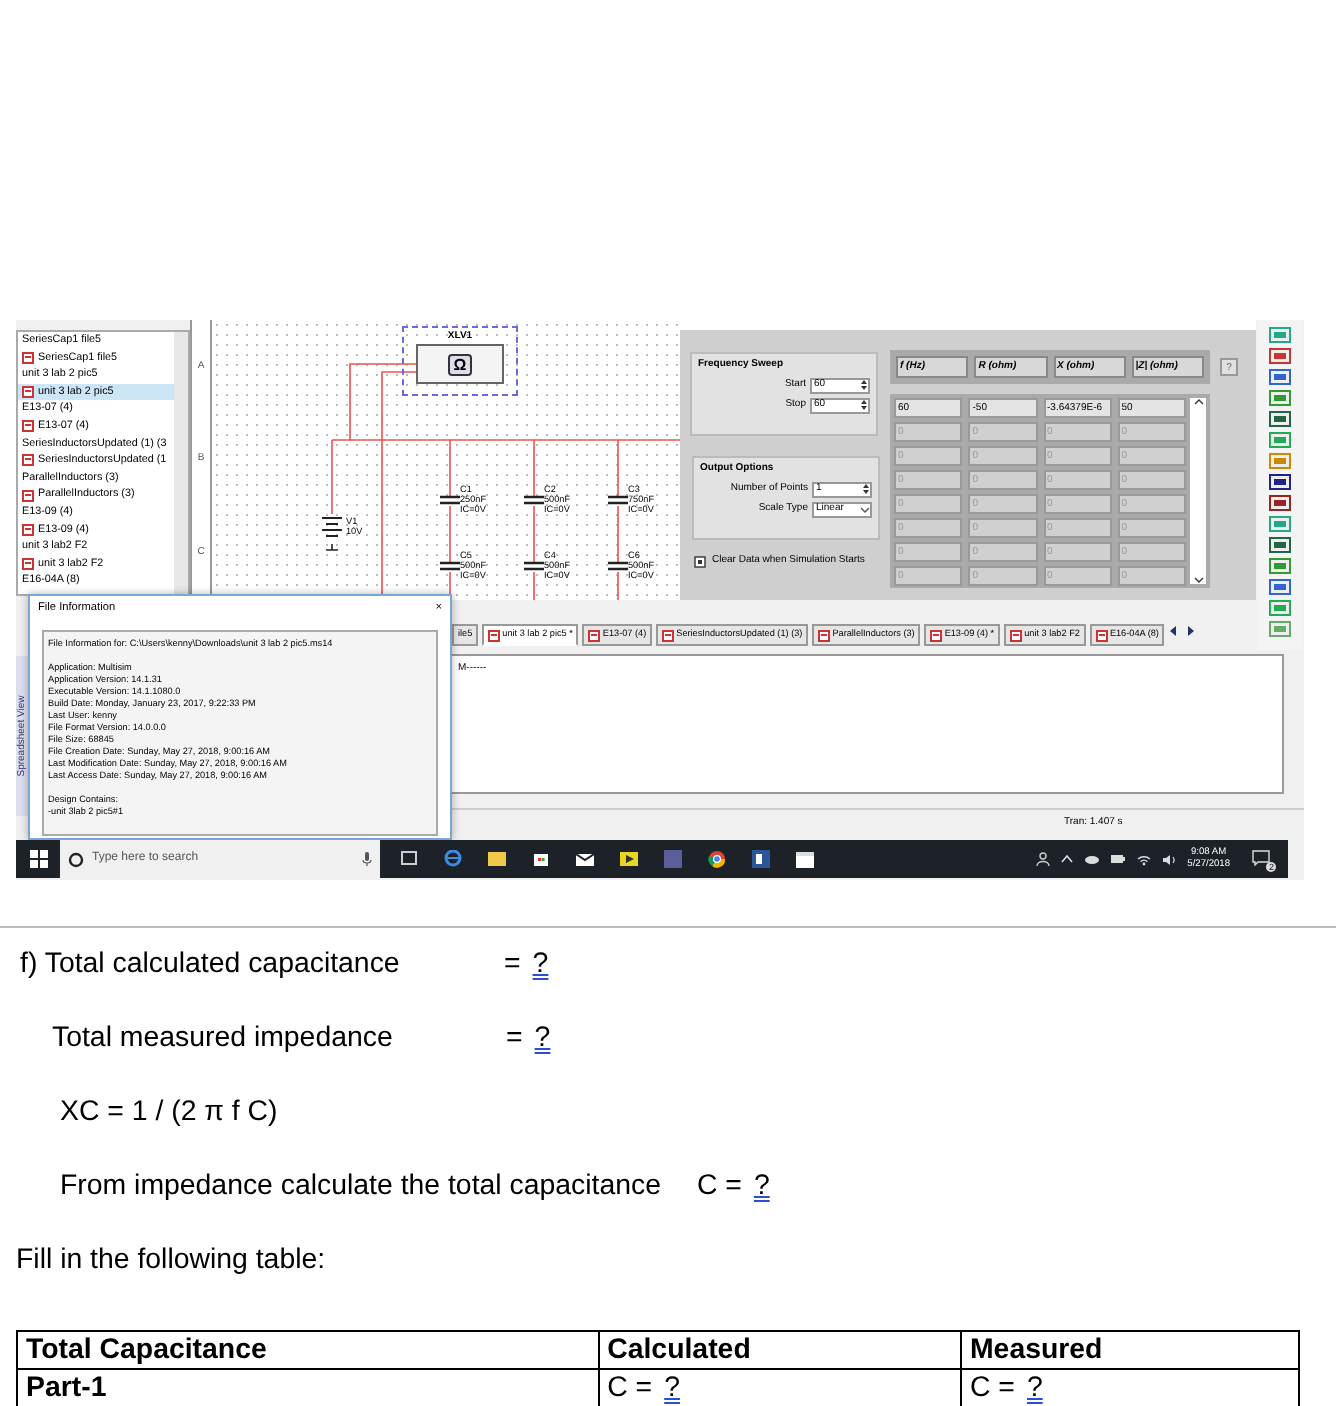 The width and height of the screenshot is (1336, 1406). I want to click on speech-bubble-icon, so click(1261, 857).